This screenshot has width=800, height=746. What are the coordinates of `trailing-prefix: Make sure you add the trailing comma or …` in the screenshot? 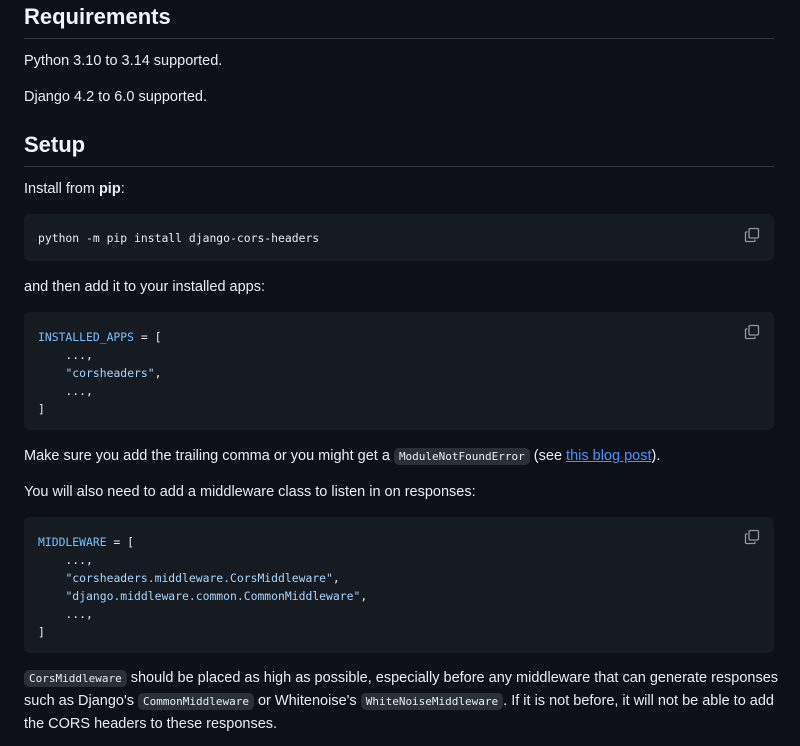 It's located at (209, 456).